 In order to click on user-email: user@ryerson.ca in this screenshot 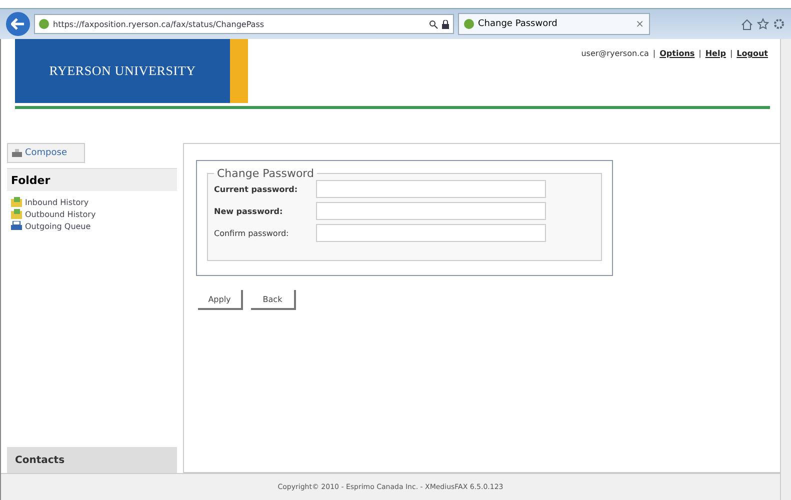, I will do `click(615, 53)`.